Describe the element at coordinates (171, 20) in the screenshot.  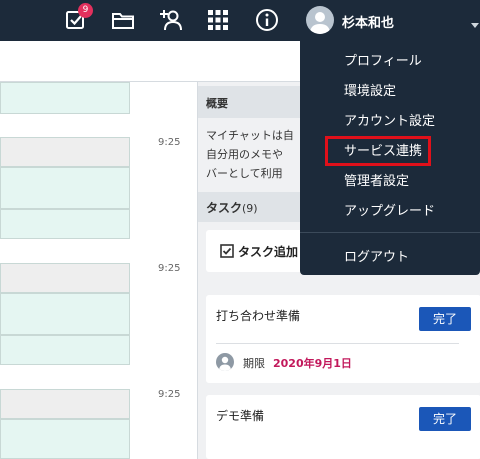
I see `add-contact-icon` at that location.